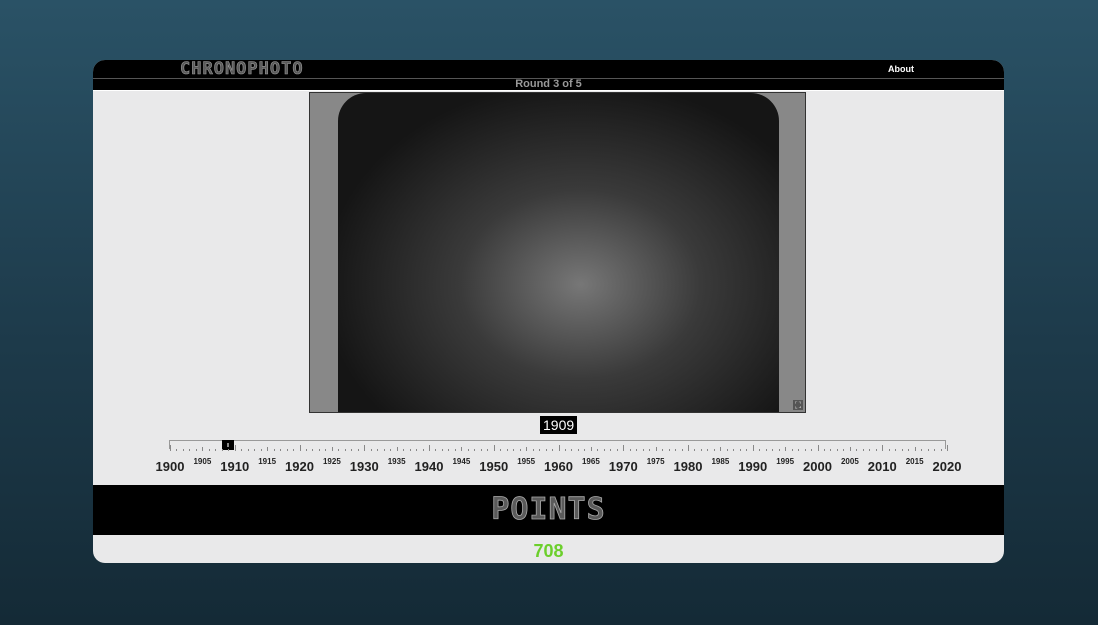 The image size is (1098, 625). What do you see at coordinates (623, 466) in the screenshot?
I see `slider-label: 1970` at bounding box center [623, 466].